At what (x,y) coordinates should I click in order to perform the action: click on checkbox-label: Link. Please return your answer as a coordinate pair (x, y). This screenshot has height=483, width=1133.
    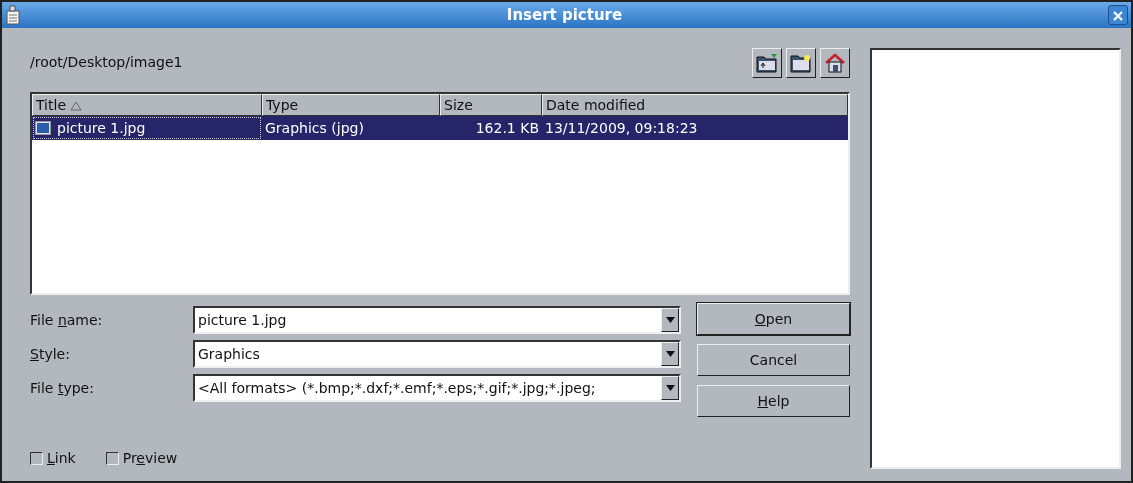
    Looking at the image, I should click on (61, 458).